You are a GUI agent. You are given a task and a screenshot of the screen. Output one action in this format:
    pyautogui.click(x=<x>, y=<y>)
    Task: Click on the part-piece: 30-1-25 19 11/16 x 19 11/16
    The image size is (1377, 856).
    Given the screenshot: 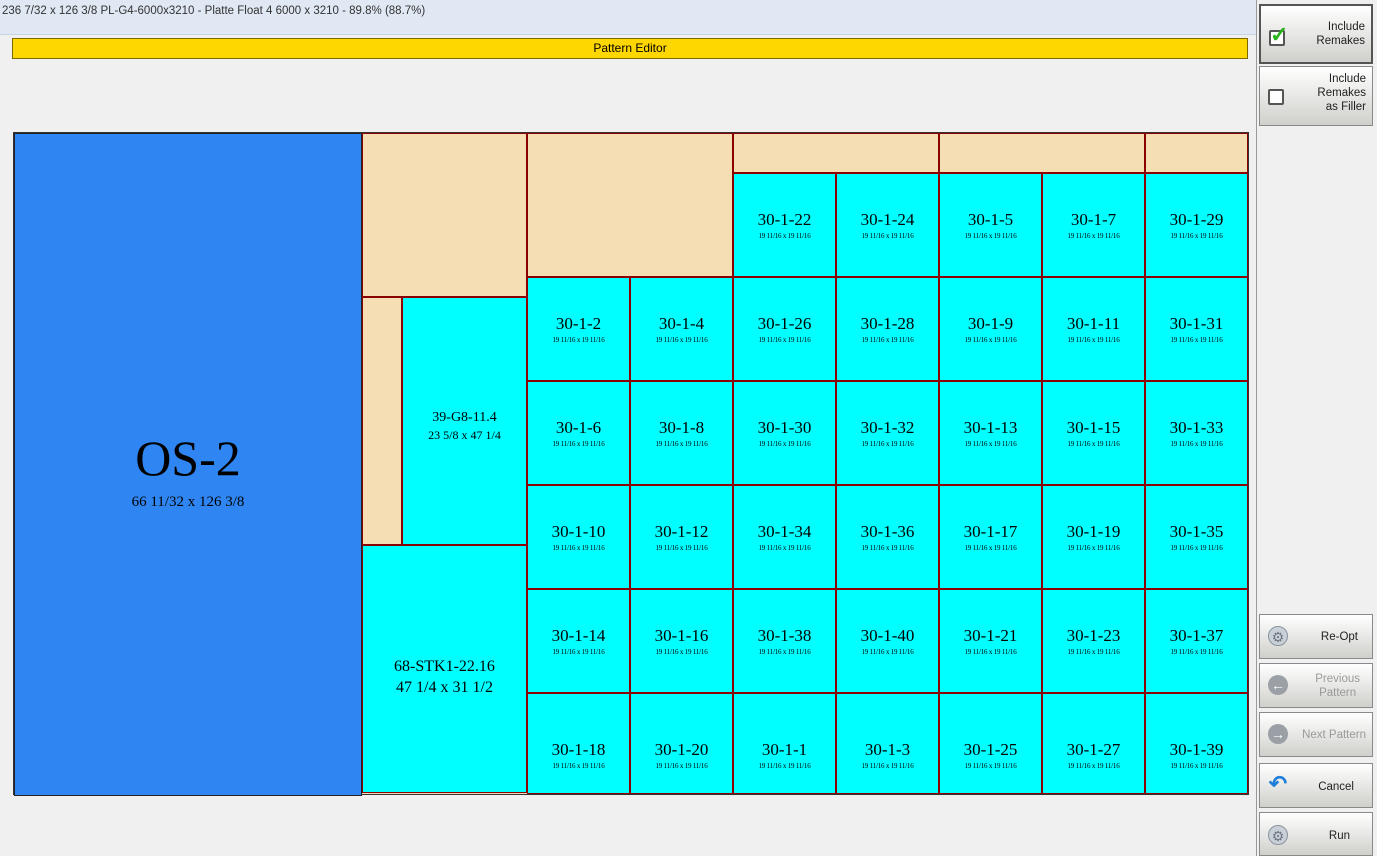 What is the action you would take?
    pyautogui.click(x=990, y=743)
    